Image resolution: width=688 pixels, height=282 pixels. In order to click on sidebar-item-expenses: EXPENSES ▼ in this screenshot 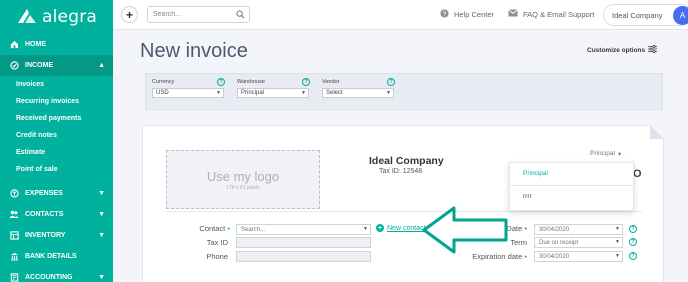, I will do `click(56, 193)`.